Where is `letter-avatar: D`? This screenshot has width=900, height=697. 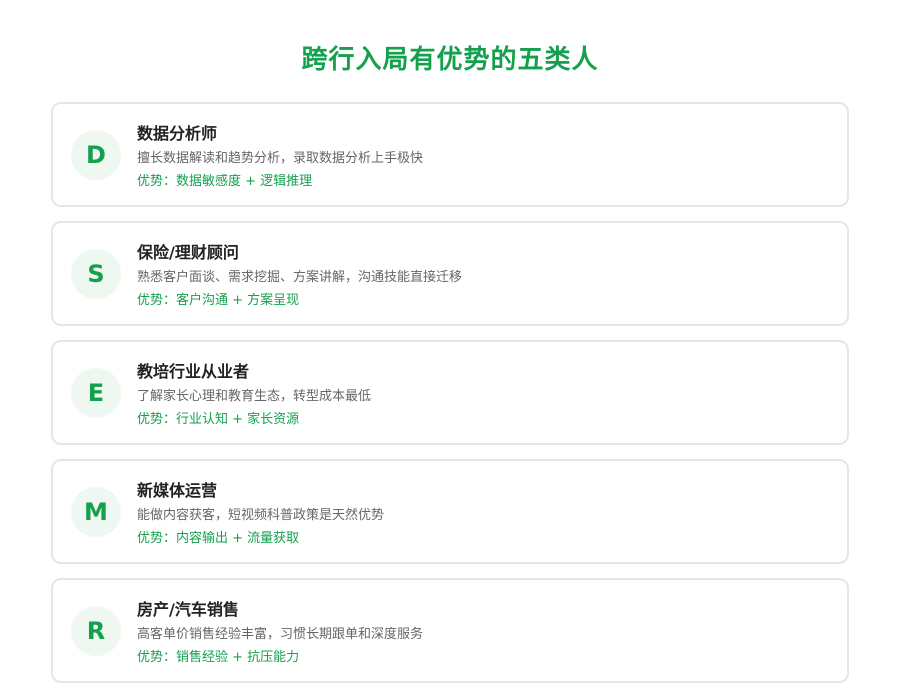 letter-avatar: D is located at coordinates (96, 155).